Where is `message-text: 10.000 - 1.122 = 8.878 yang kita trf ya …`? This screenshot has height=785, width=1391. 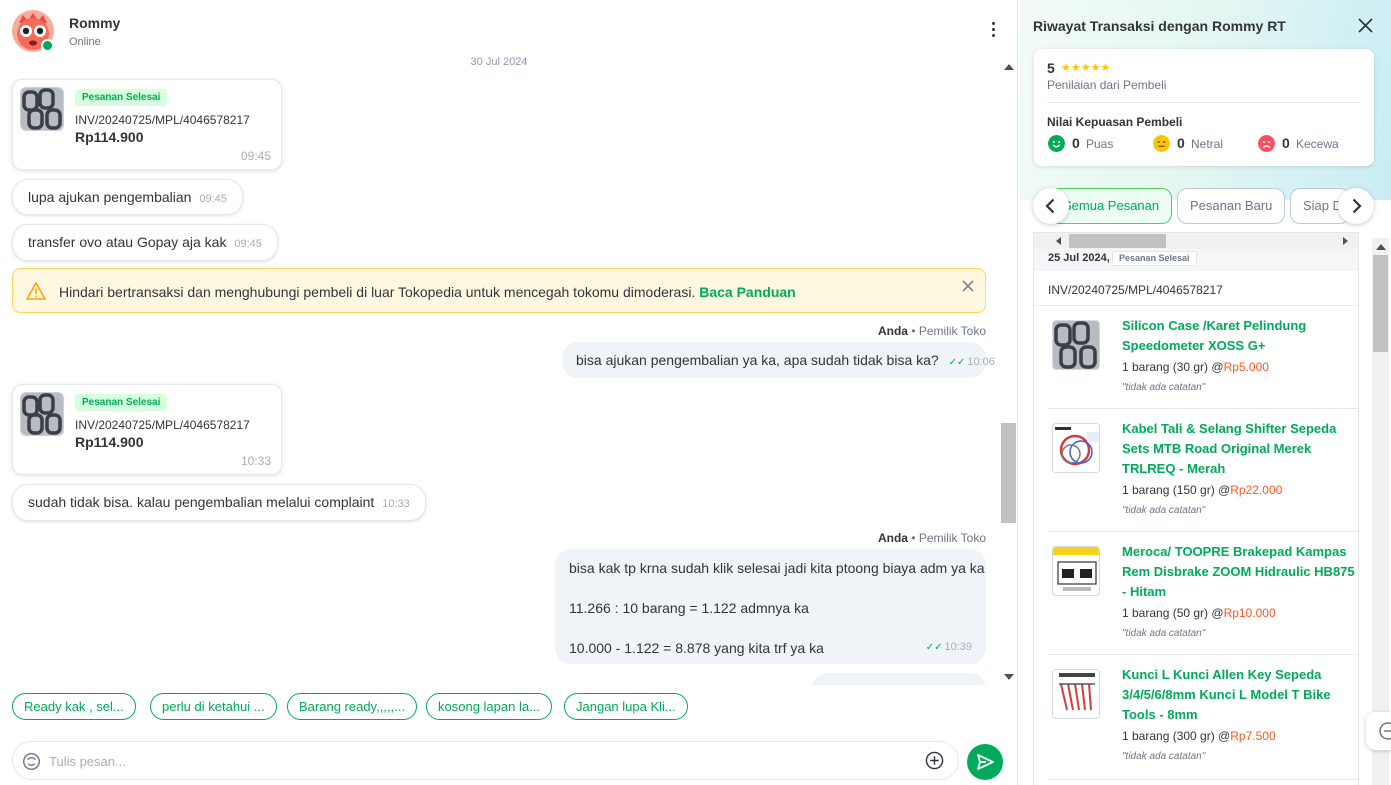 message-text: 10.000 - 1.122 = 8.878 yang kita trf ya … is located at coordinates (696, 648).